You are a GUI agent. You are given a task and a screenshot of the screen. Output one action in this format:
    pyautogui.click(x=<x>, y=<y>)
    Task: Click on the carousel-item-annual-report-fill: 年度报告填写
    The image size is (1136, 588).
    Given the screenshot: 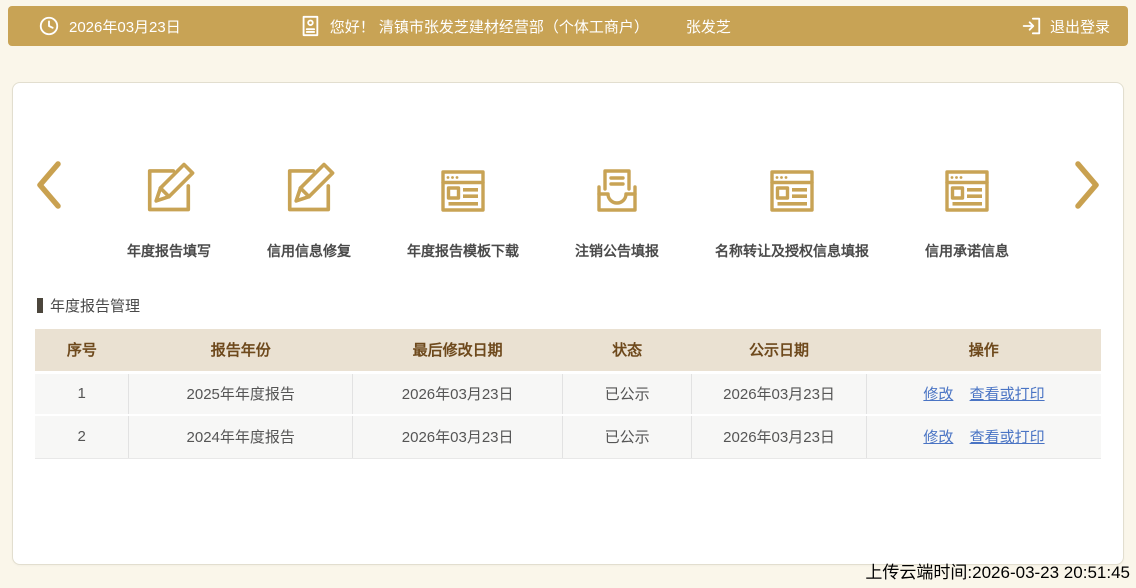 What is the action you would take?
    pyautogui.click(x=169, y=204)
    